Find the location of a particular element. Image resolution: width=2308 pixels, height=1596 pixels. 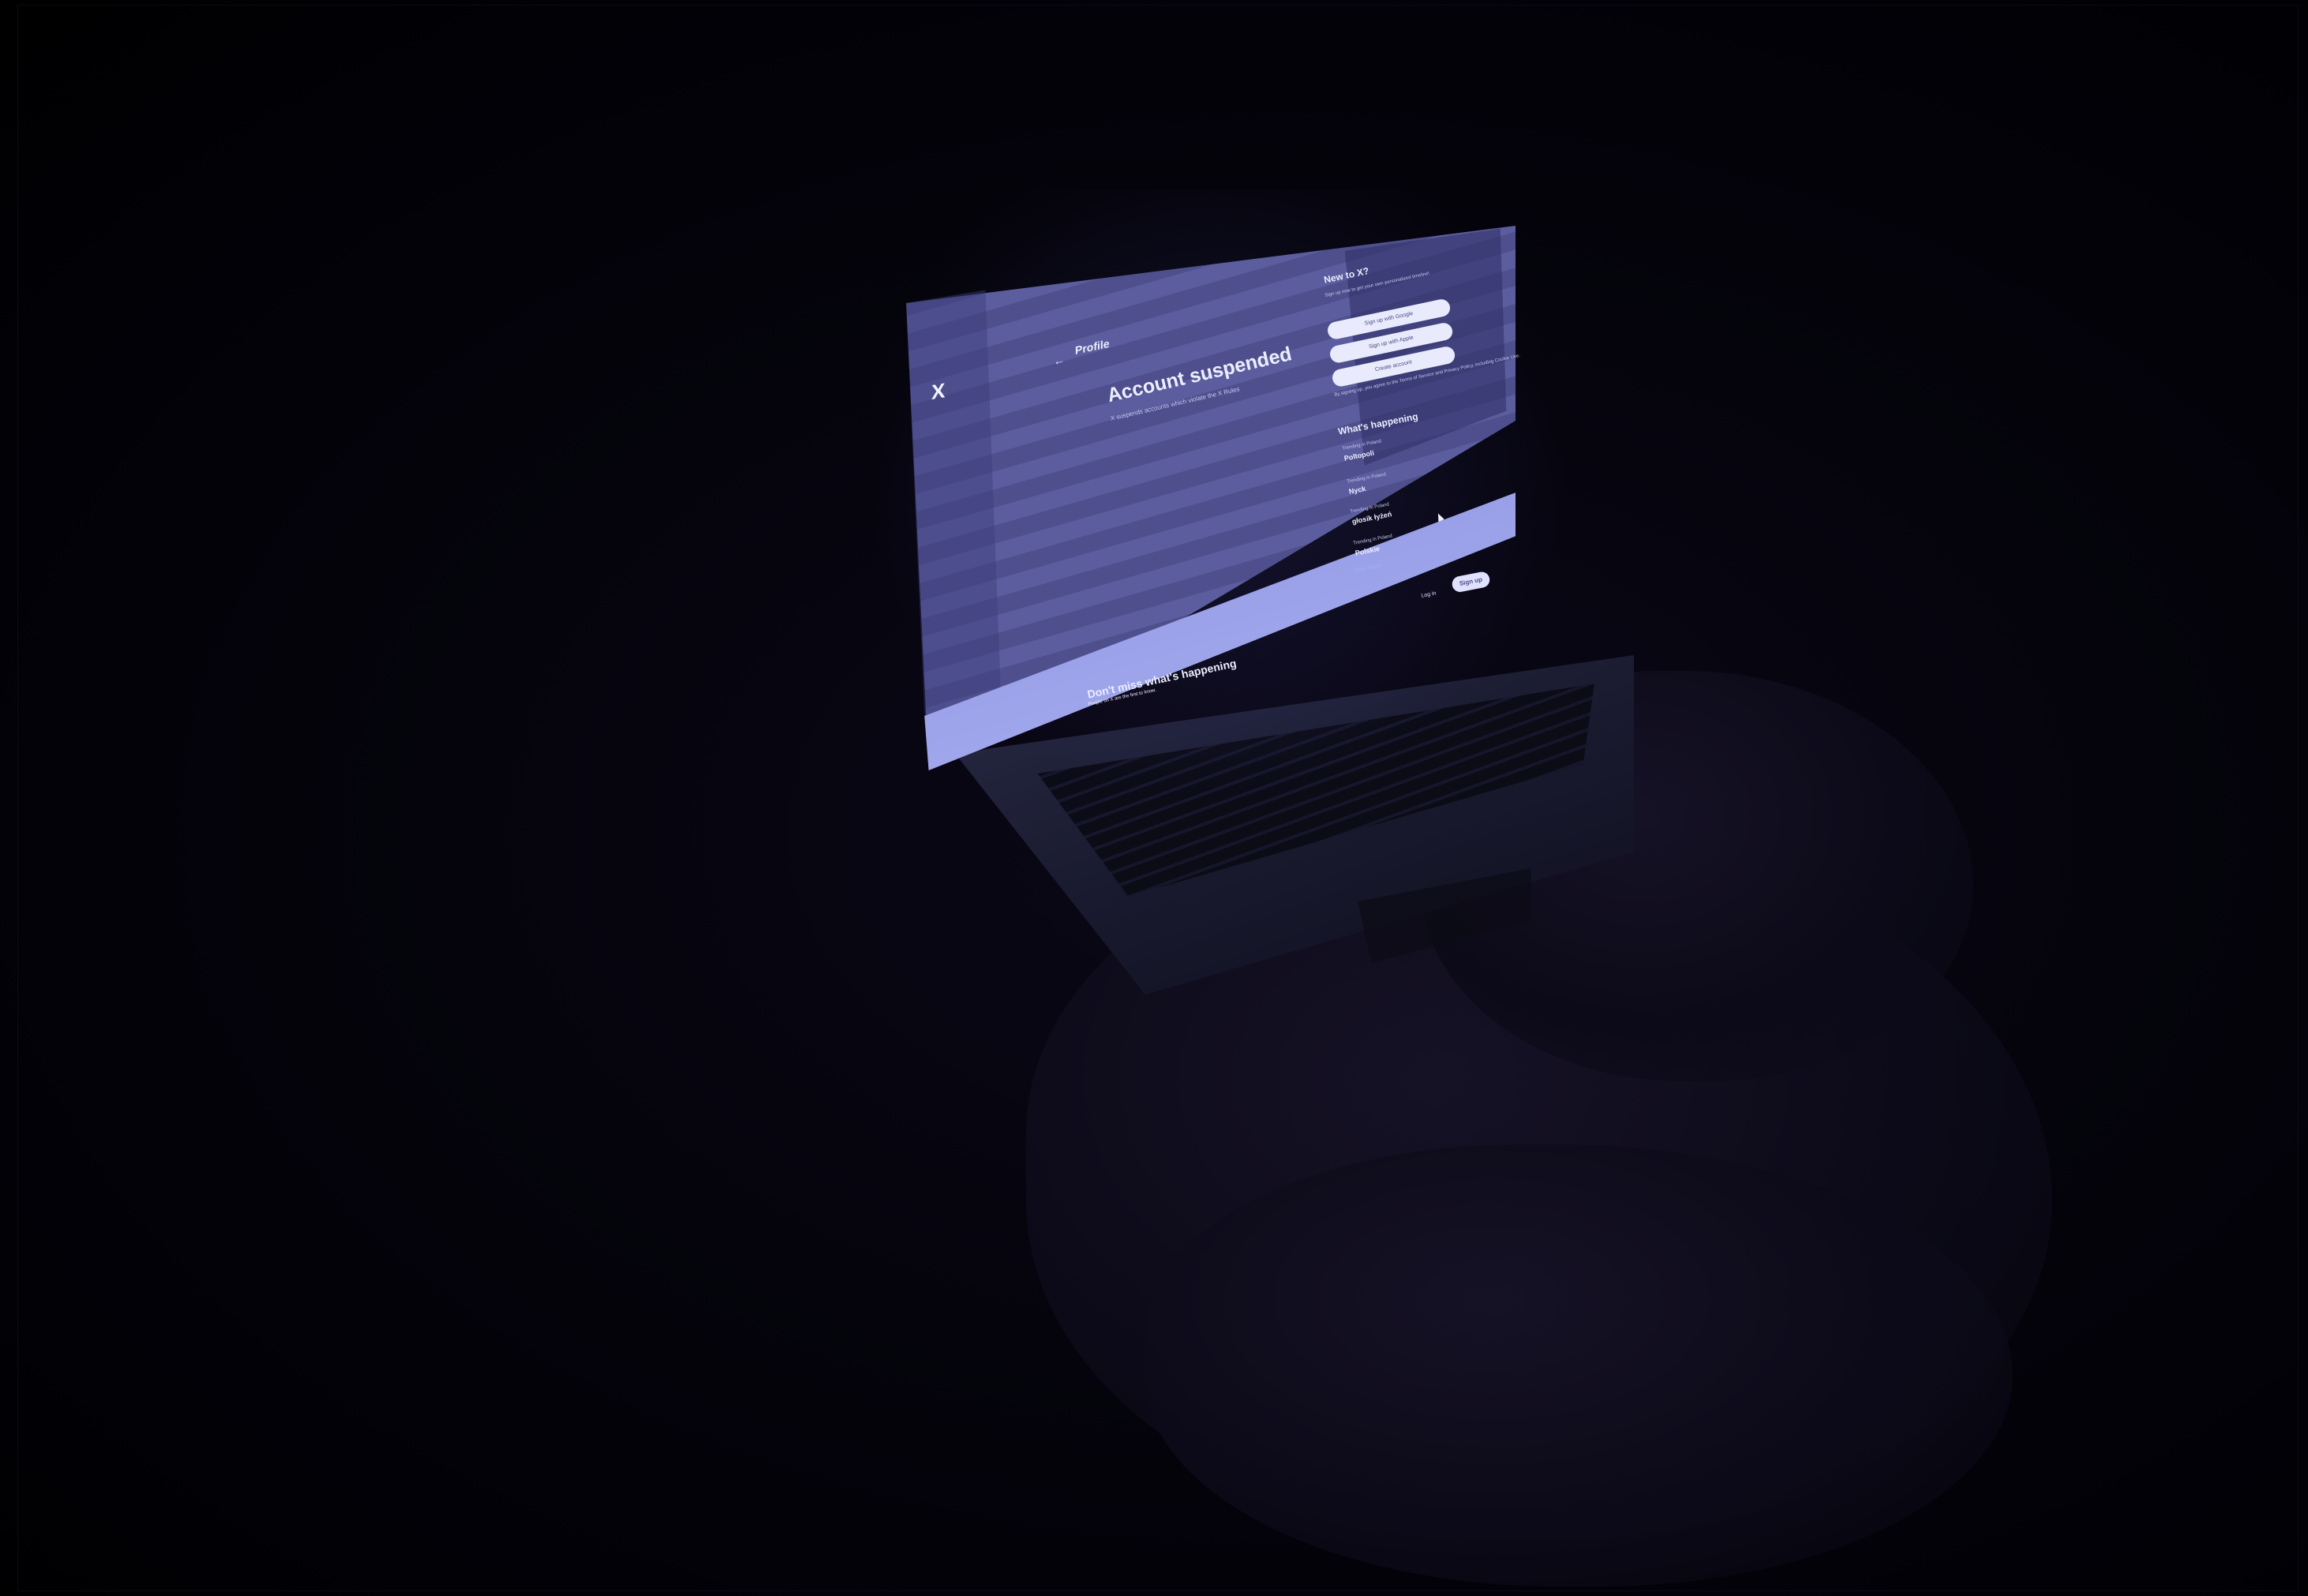

back-arrow-icon: ← is located at coordinates (1059, 361).